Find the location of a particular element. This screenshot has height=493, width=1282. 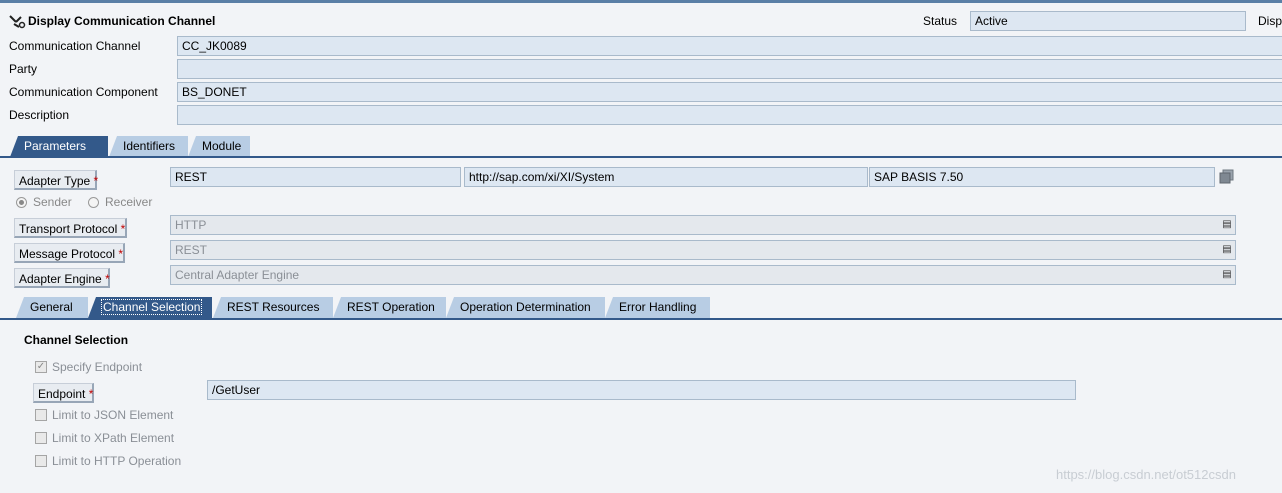

display-label: Disp is located at coordinates (1270, 21).